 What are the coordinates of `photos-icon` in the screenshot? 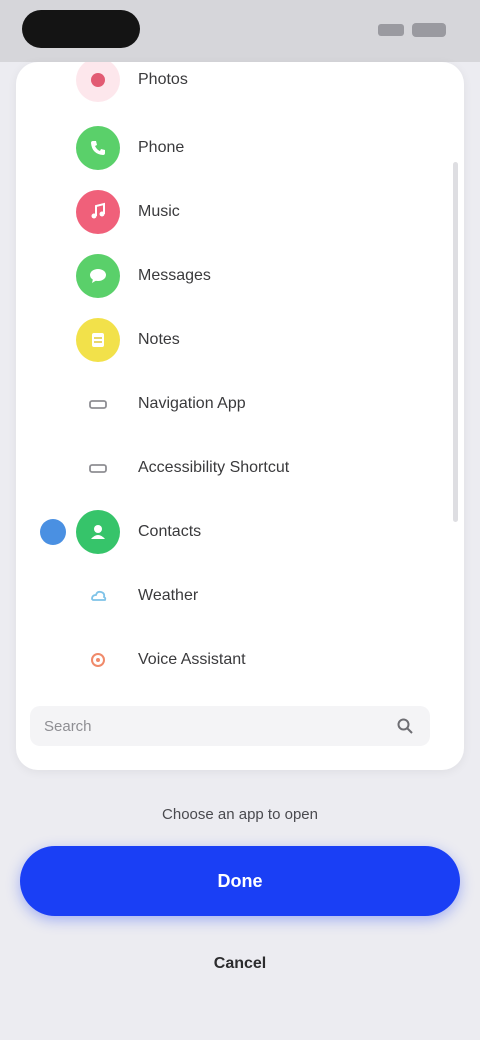 It's located at (98, 82).